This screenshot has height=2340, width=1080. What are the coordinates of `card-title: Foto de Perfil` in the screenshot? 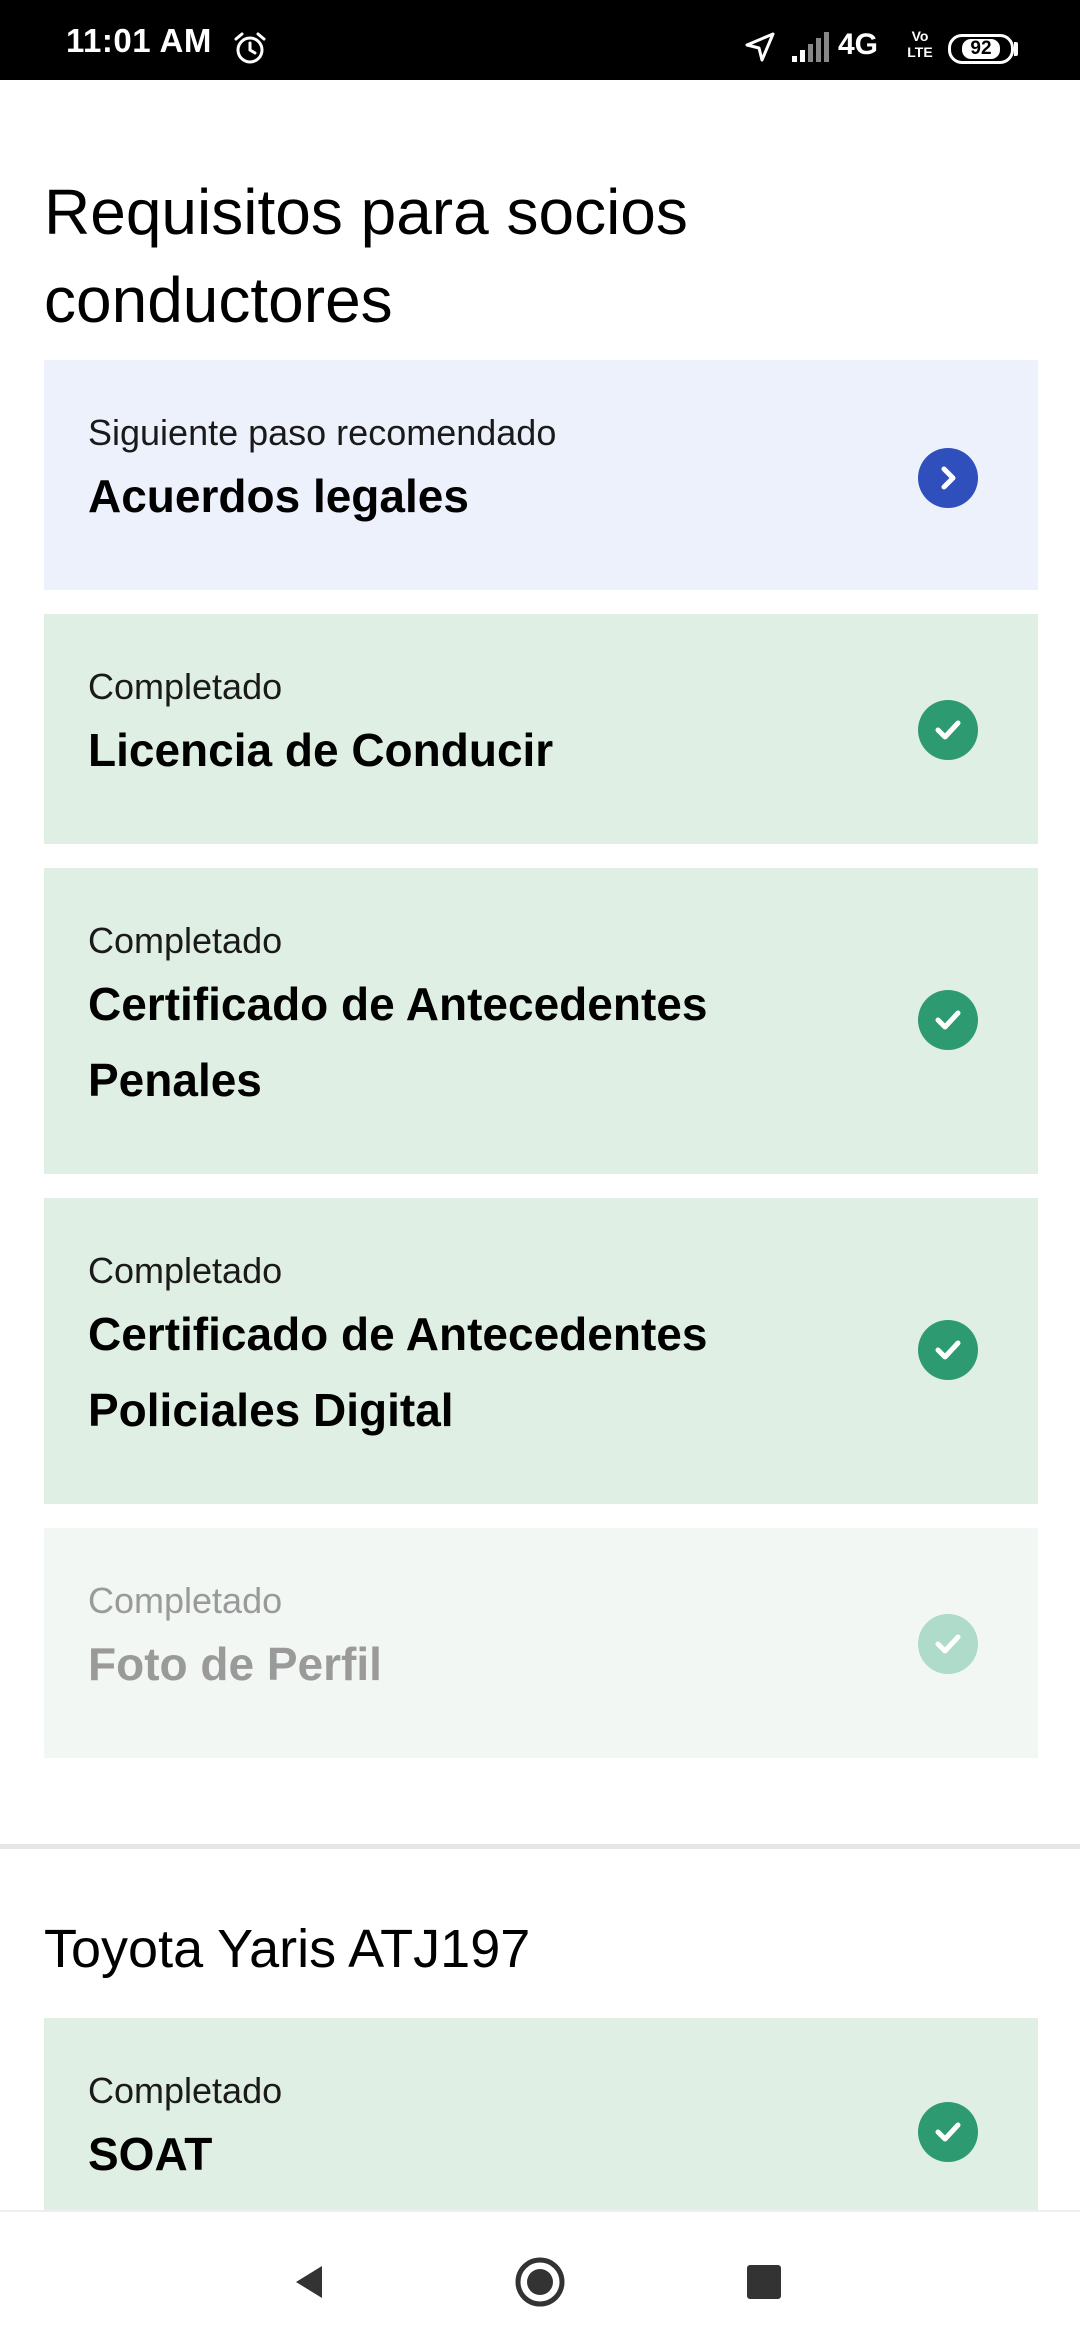 It's located at (235, 1664).